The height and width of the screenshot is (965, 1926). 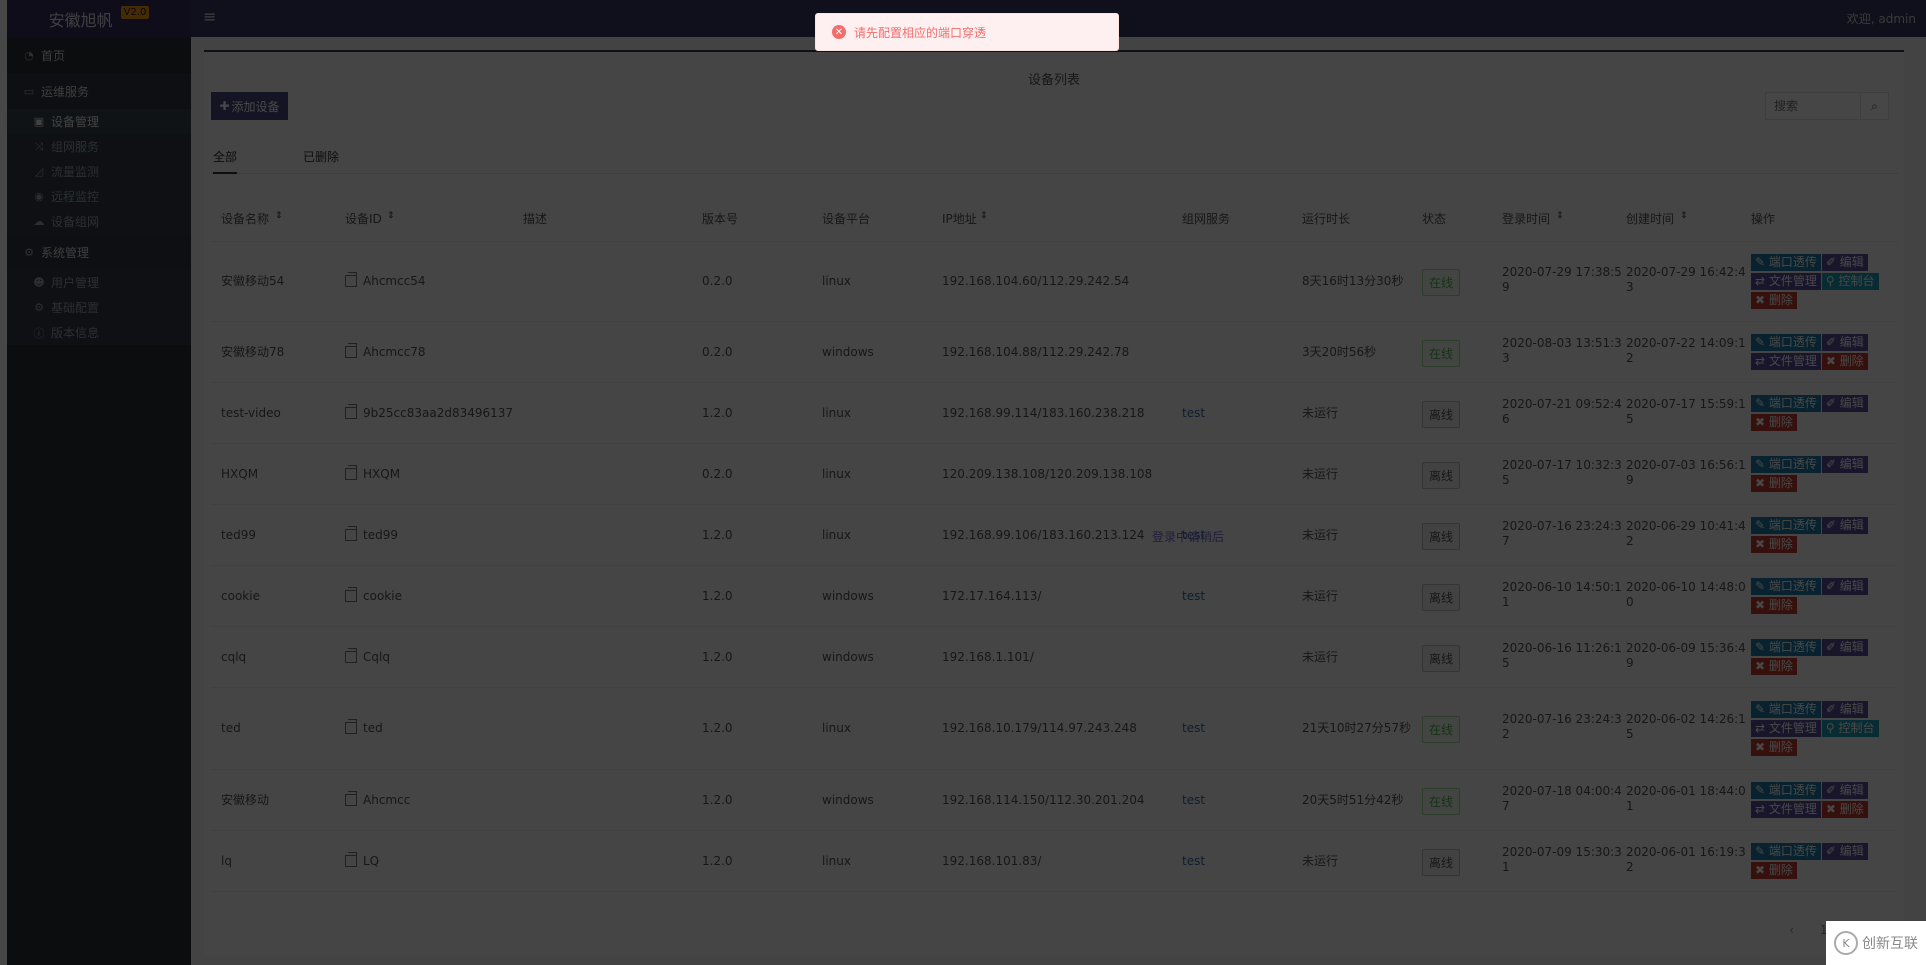 What do you see at coordinates (209, 16) in the screenshot?
I see `menu-toggle-icon: ≡` at bounding box center [209, 16].